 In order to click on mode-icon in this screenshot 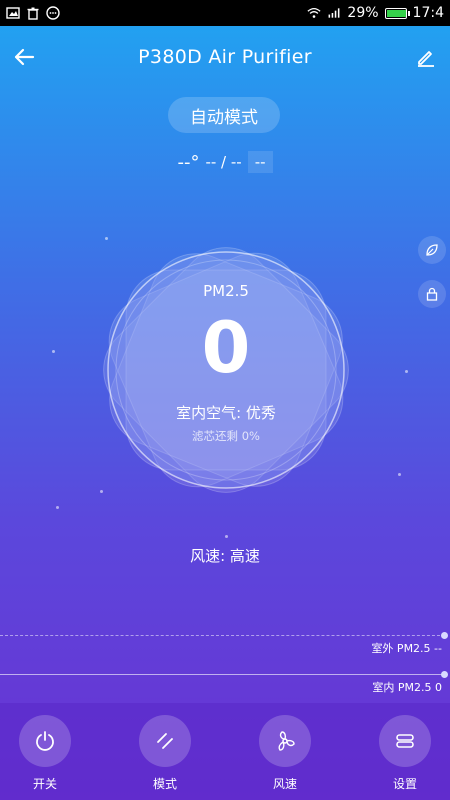, I will do `click(165, 741)`.